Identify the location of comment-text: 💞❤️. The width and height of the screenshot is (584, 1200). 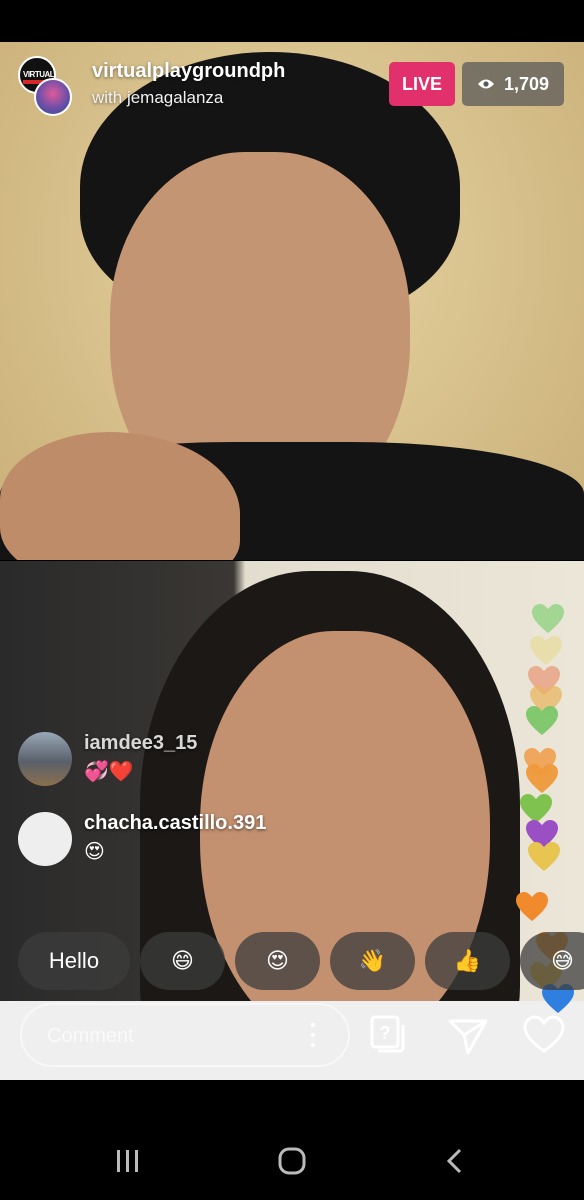
(109, 772).